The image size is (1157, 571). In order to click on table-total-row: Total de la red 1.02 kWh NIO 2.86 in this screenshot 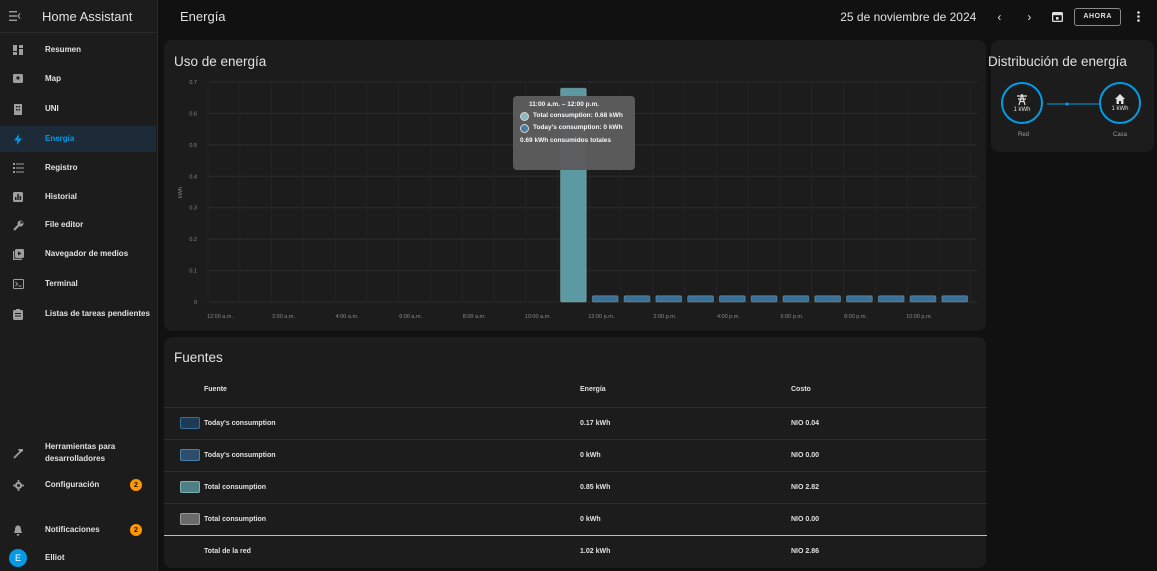, I will do `click(575, 551)`.